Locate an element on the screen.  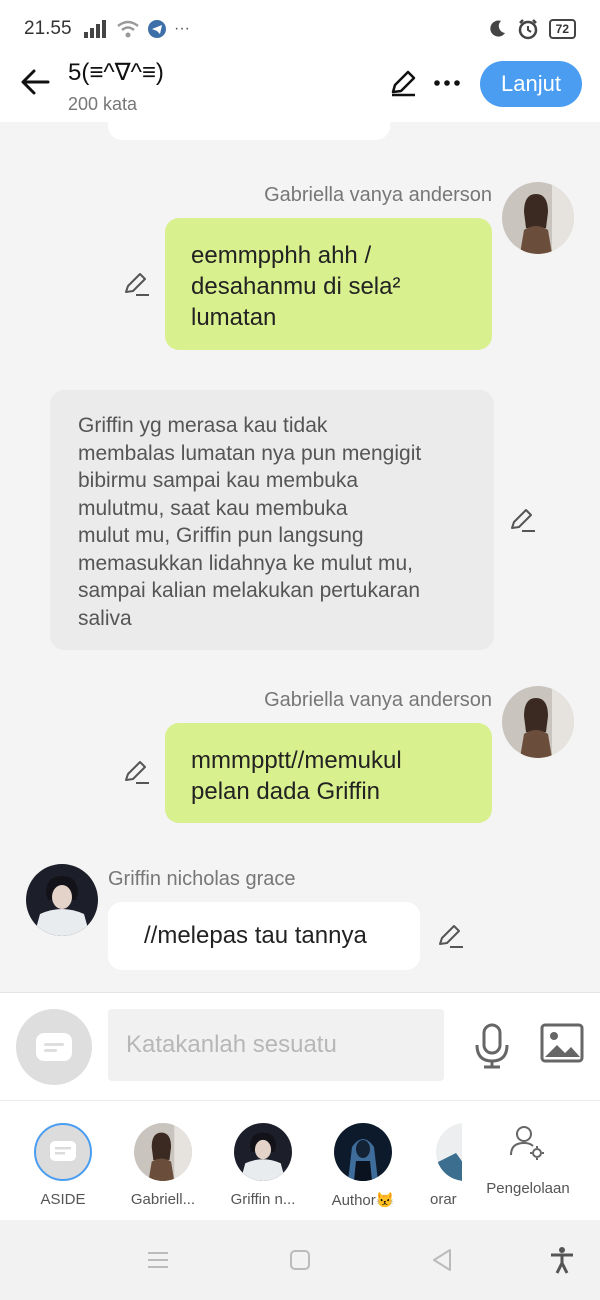
message-bubble: //melepas tau tannya is located at coordinates (264, 936).